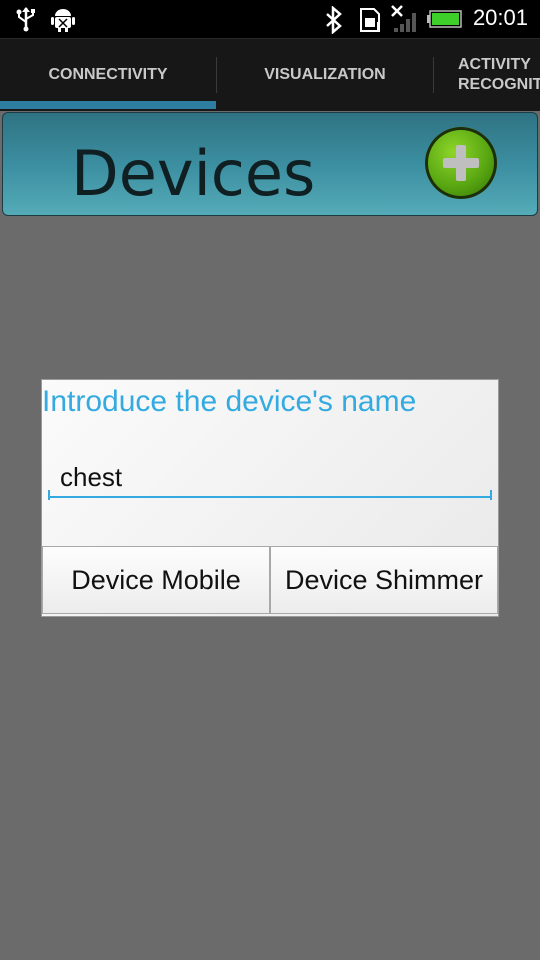 The height and width of the screenshot is (960, 540). I want to click on tab-visualization: VISUALIZATION, so click(325, 75).